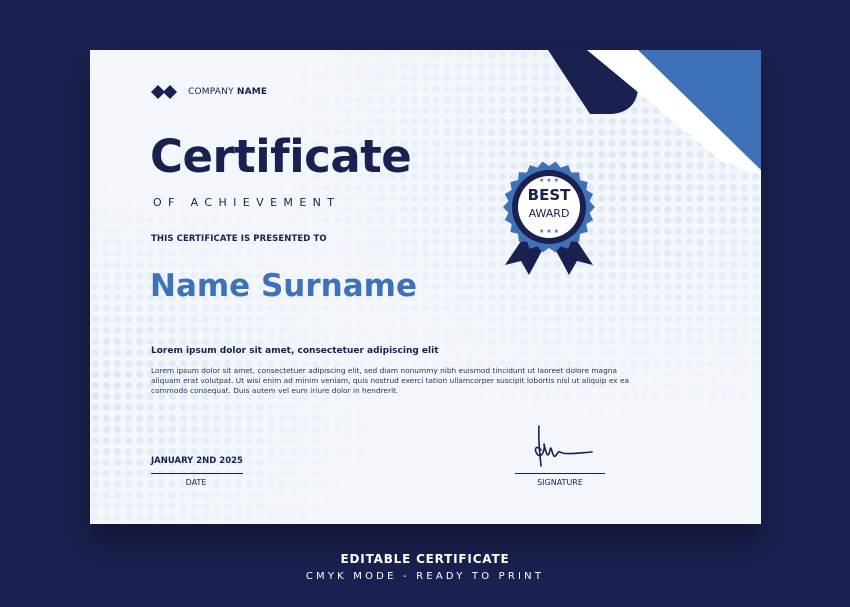 This screenshot has width=850, height=607. What do you see at coordinates (283, 286) in the screenshot?
I see `recipient-name: Name Surname` at bounding box center [283, 286].